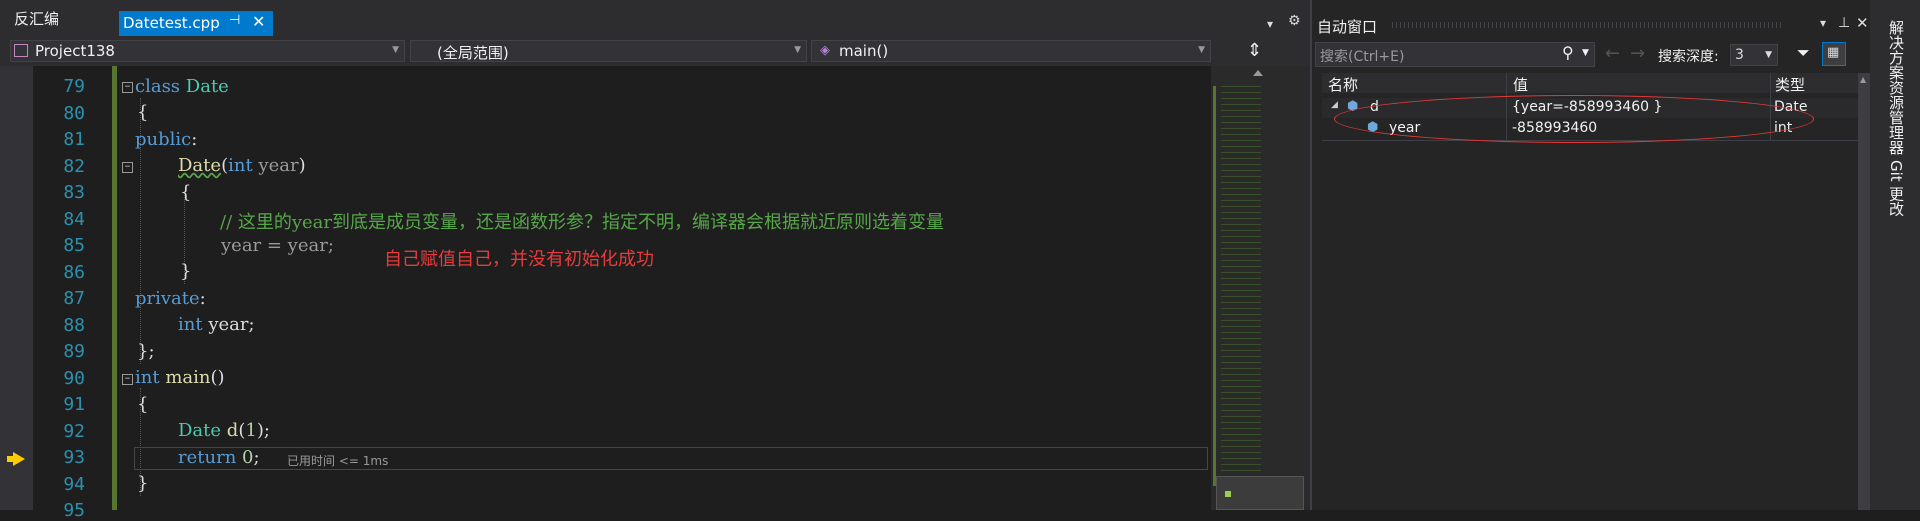 The image size is (1920, 521). I want to click on search-icon: ⚲, so click(1568, 52).